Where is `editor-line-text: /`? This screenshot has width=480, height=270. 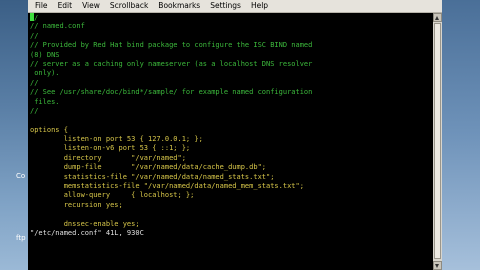
editor-line-text: / is located at coordinates (36, 18).